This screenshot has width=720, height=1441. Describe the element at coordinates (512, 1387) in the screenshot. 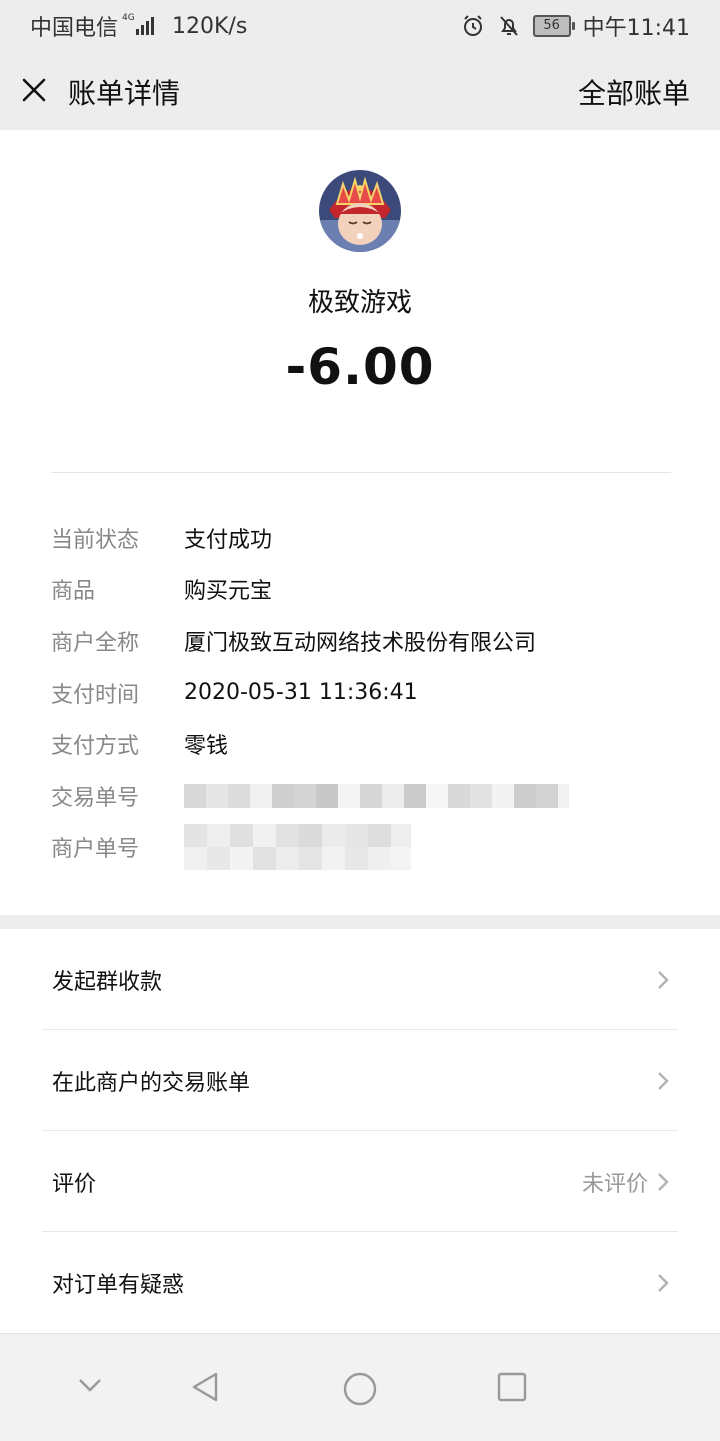

I see `recent-square-icon` at that location.